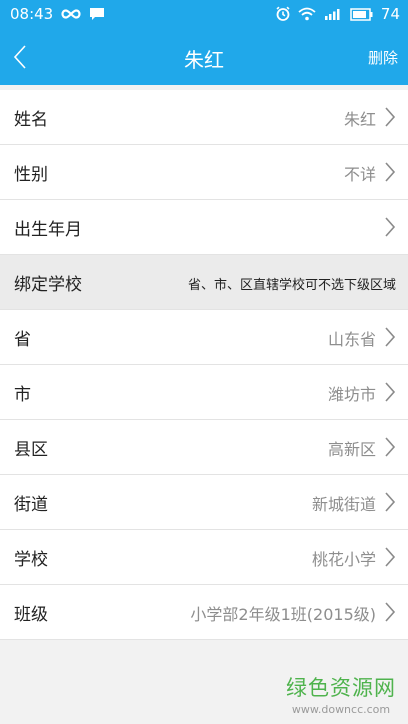 The height and width of the screenshot is (724, 408). I want to click on status-bar-right: 74, so click(337, 14).